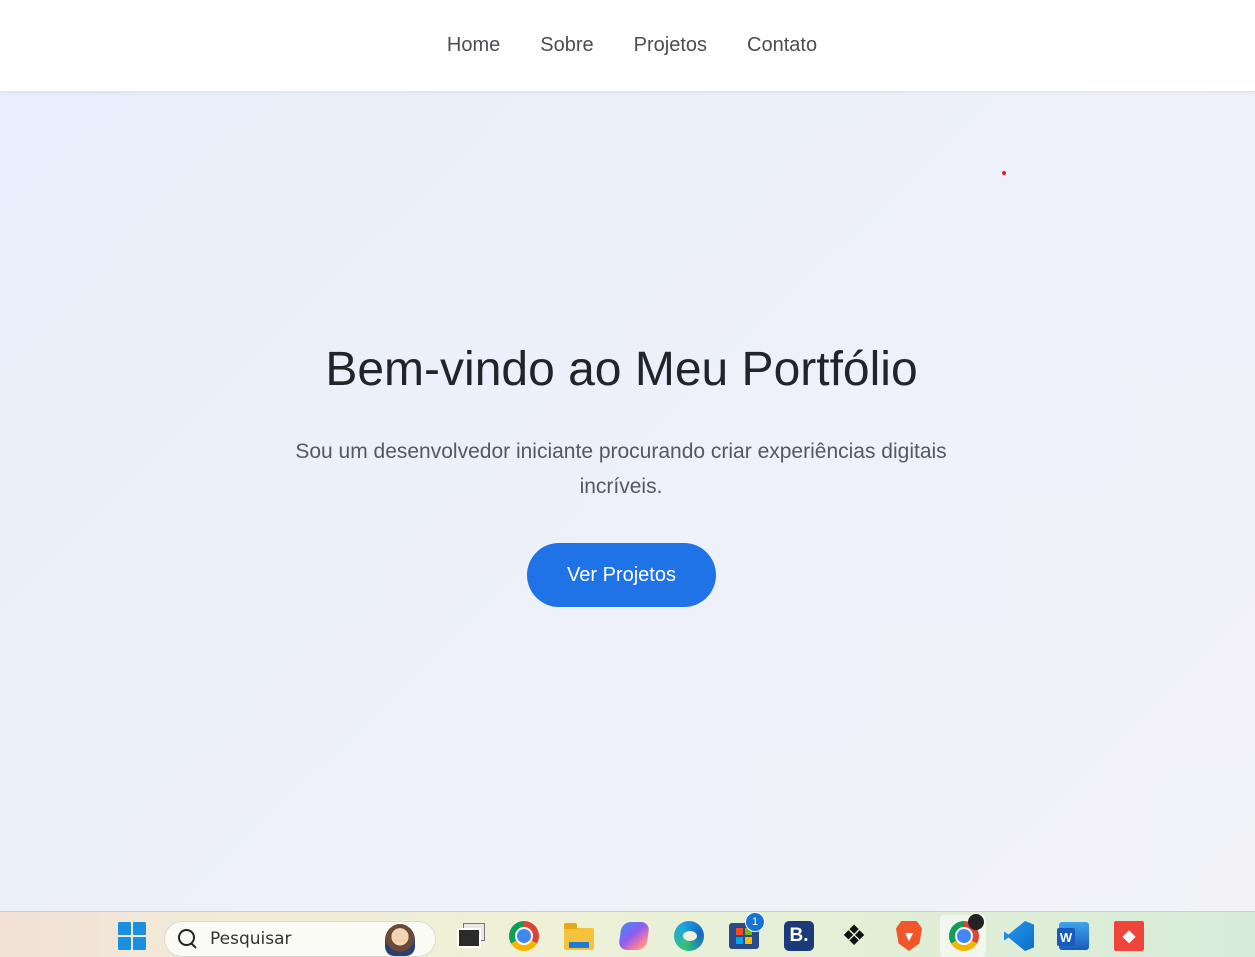  Describe the element at coordinates (745, 933) in the screenshot. I see `microsoft-store-icon: 1` at that location.